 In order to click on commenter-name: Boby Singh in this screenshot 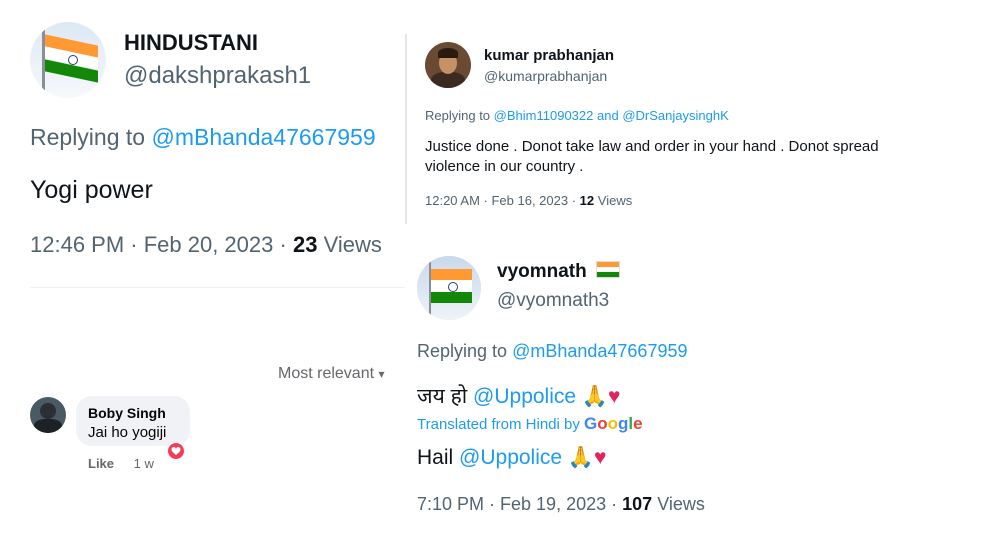, I will do `click(127, 413)`.